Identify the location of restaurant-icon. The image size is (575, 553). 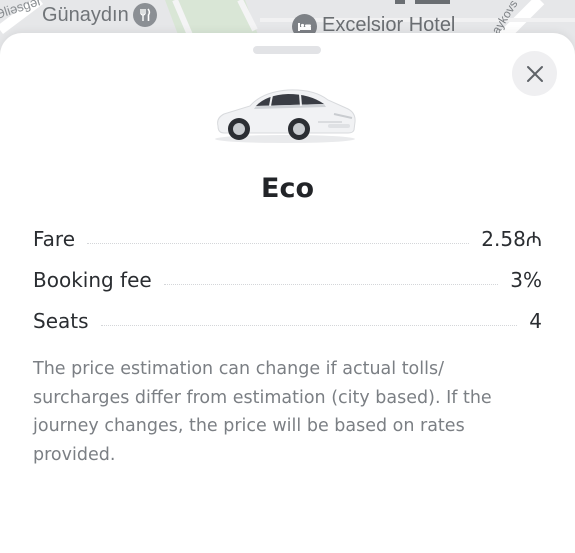
(145, 15).